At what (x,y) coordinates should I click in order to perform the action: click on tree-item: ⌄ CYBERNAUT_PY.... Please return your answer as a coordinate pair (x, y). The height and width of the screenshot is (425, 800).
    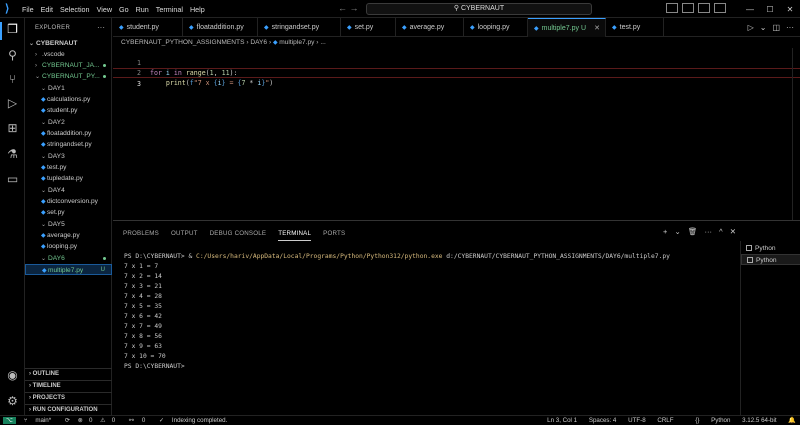
    Looking at the image, I should click on (68, 76).